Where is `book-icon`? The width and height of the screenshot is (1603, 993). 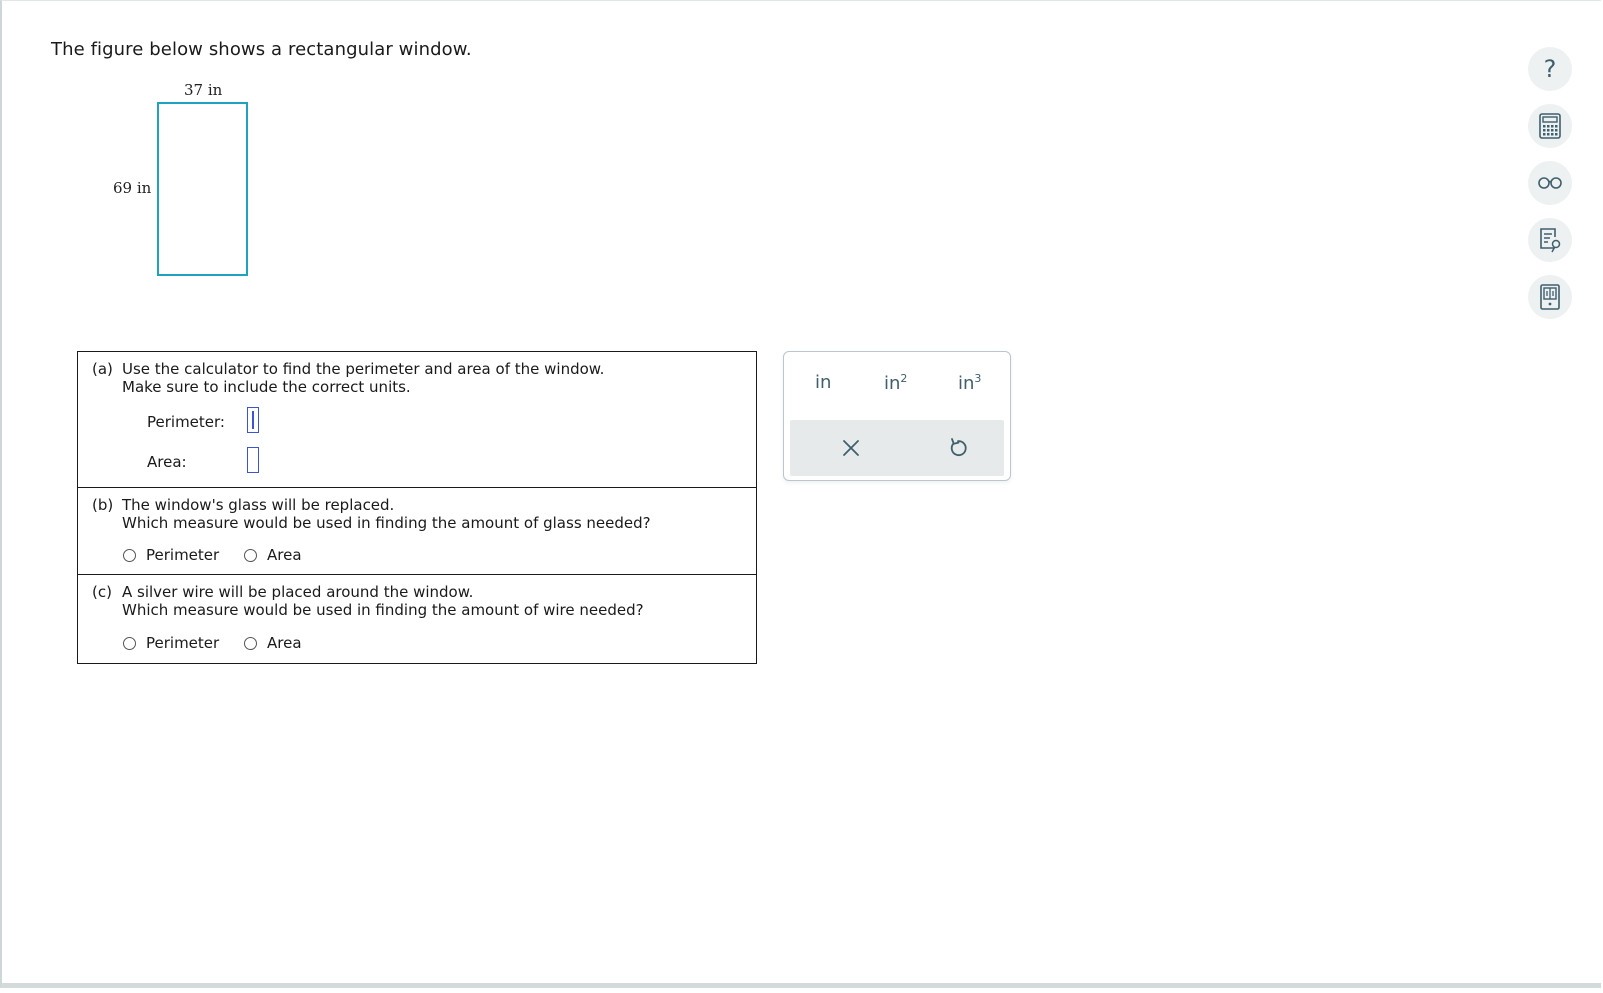
book-icon is located at coordinates (1550, 297).